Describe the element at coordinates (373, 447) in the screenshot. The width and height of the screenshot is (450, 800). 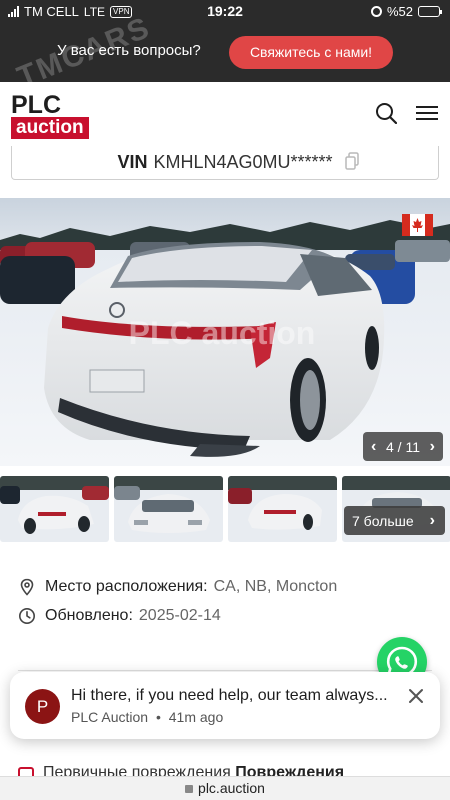
I see `prev-photo-icon: ‹` at that location.